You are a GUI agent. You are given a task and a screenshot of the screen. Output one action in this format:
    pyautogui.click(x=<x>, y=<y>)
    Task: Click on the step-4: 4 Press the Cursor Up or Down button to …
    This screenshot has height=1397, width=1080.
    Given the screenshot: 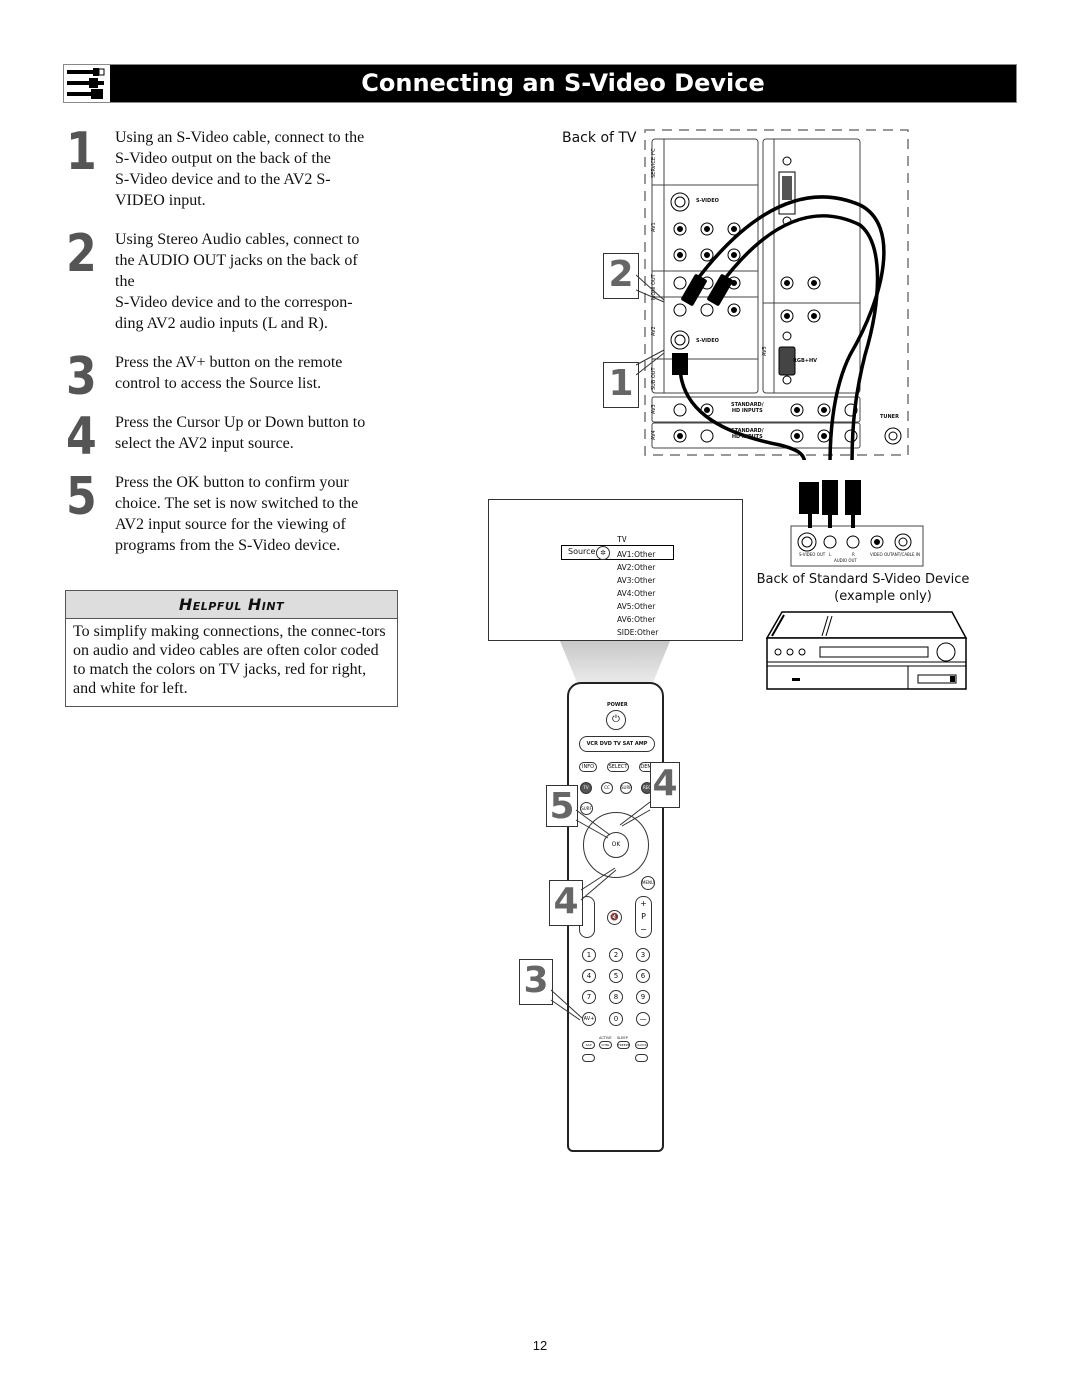 What is the action you would take?
    pyautogui.click(x=236, y=437)
    